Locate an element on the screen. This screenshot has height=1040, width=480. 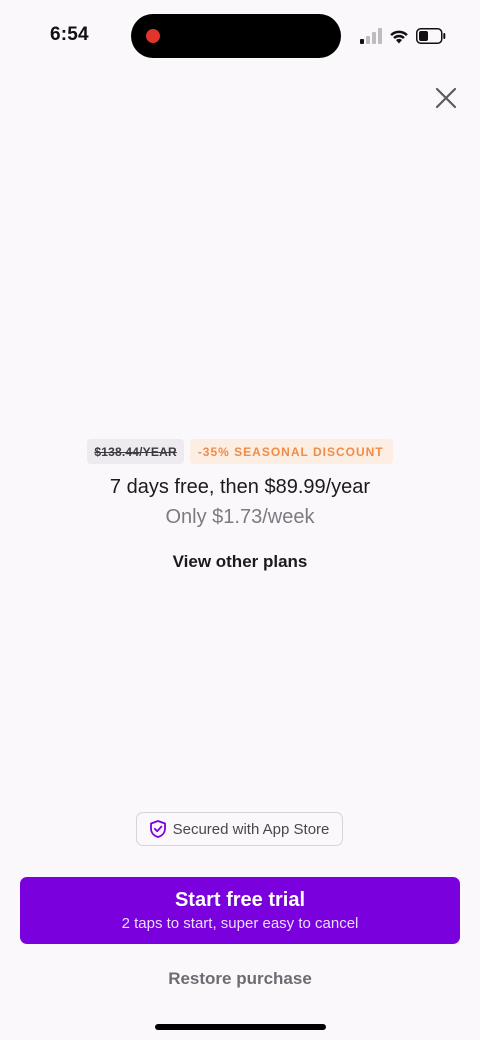
dynamic-island is located at coordinates (236, 36).